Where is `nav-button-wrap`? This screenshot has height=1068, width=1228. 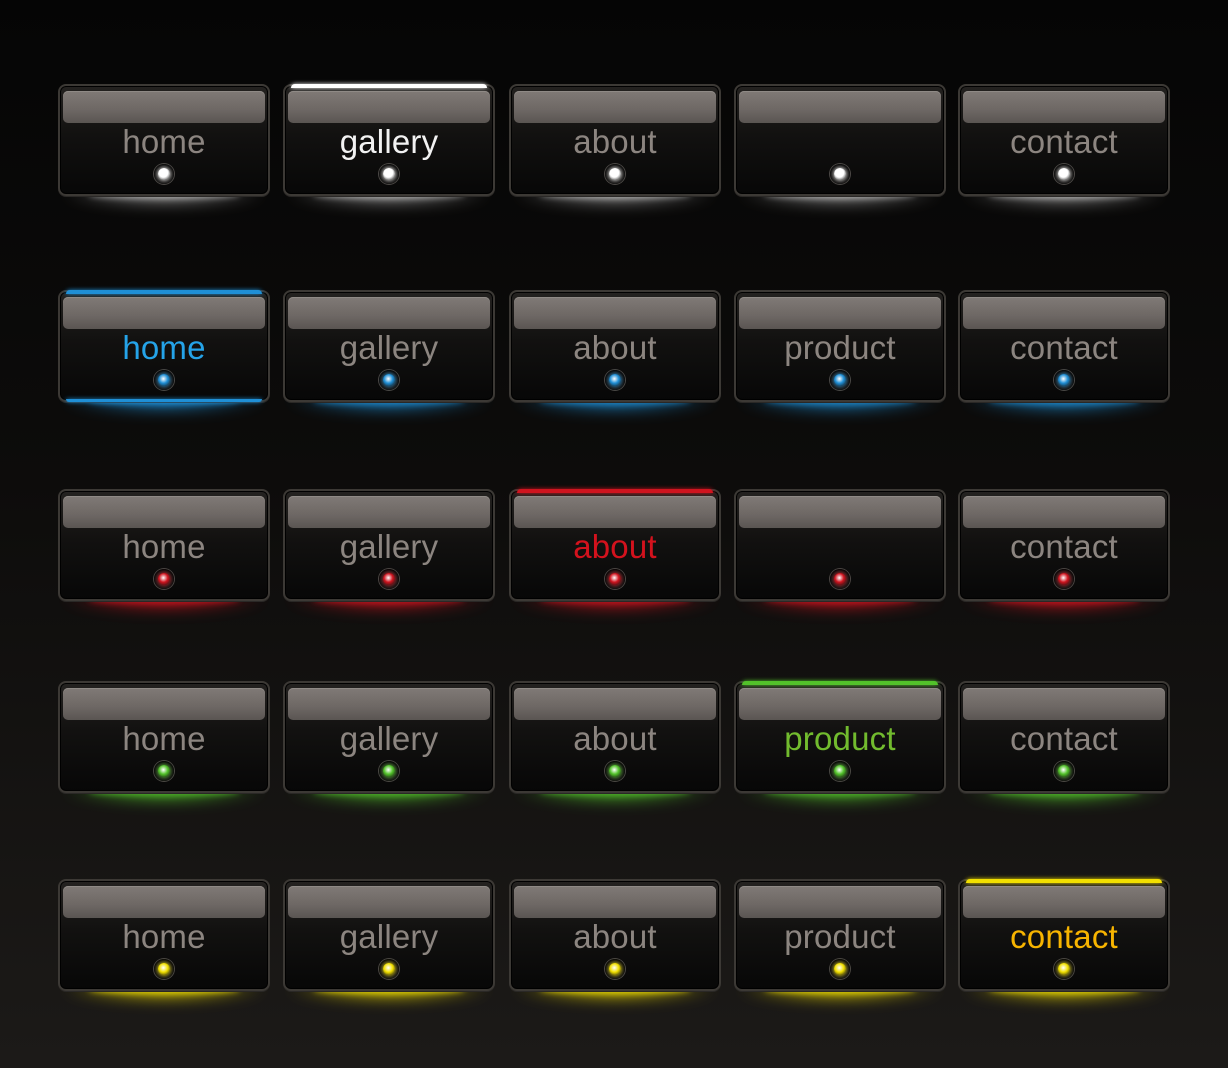
nav-button-wrap is located at coordinates (840, 159).